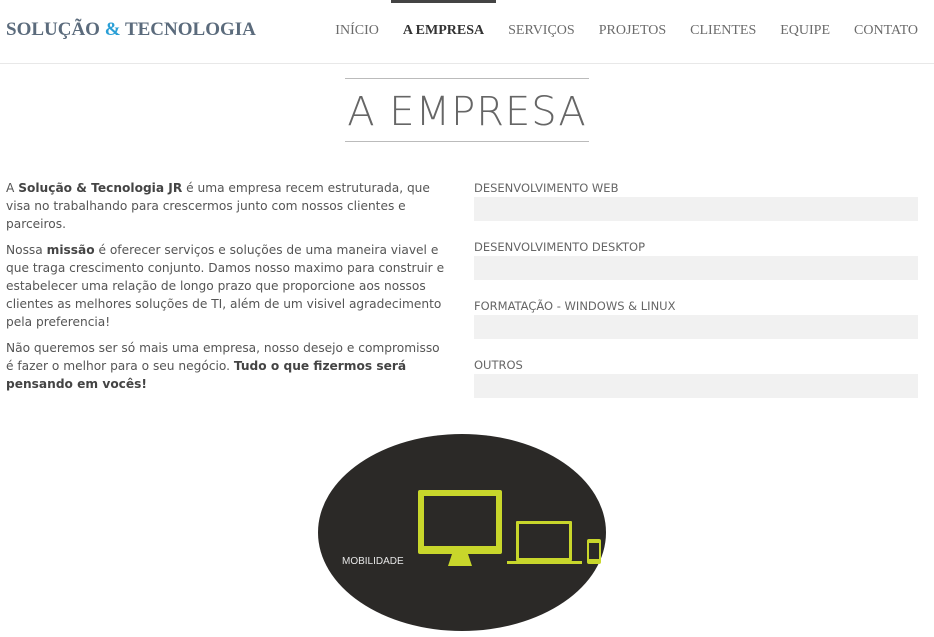 The width and height of the screenshot is (934, 637). I want to click on nav-item-projetos: PROJETOS, so click(632, 32).